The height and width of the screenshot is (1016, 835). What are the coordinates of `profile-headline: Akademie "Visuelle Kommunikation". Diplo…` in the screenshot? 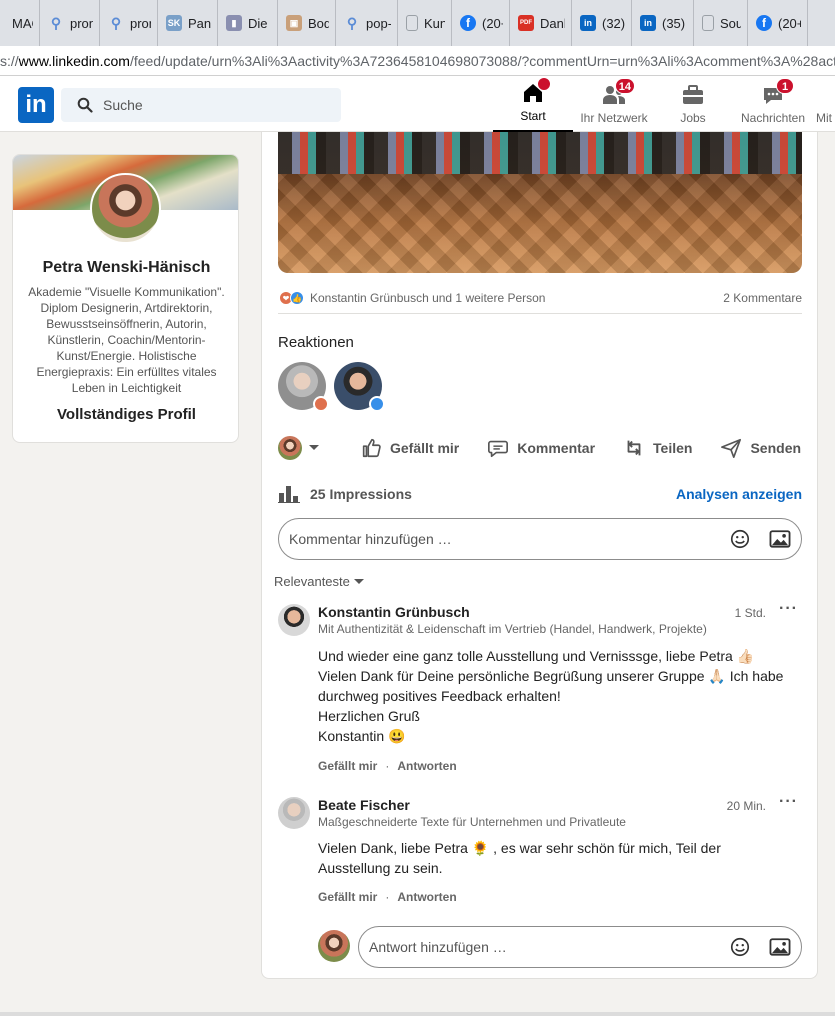 It's located at (126, 340).